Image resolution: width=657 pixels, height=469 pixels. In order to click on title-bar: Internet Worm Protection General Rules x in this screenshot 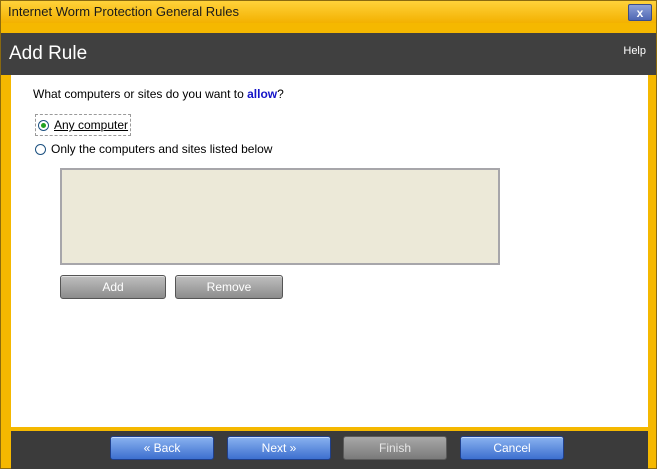, I will do `click(328, 12)`.